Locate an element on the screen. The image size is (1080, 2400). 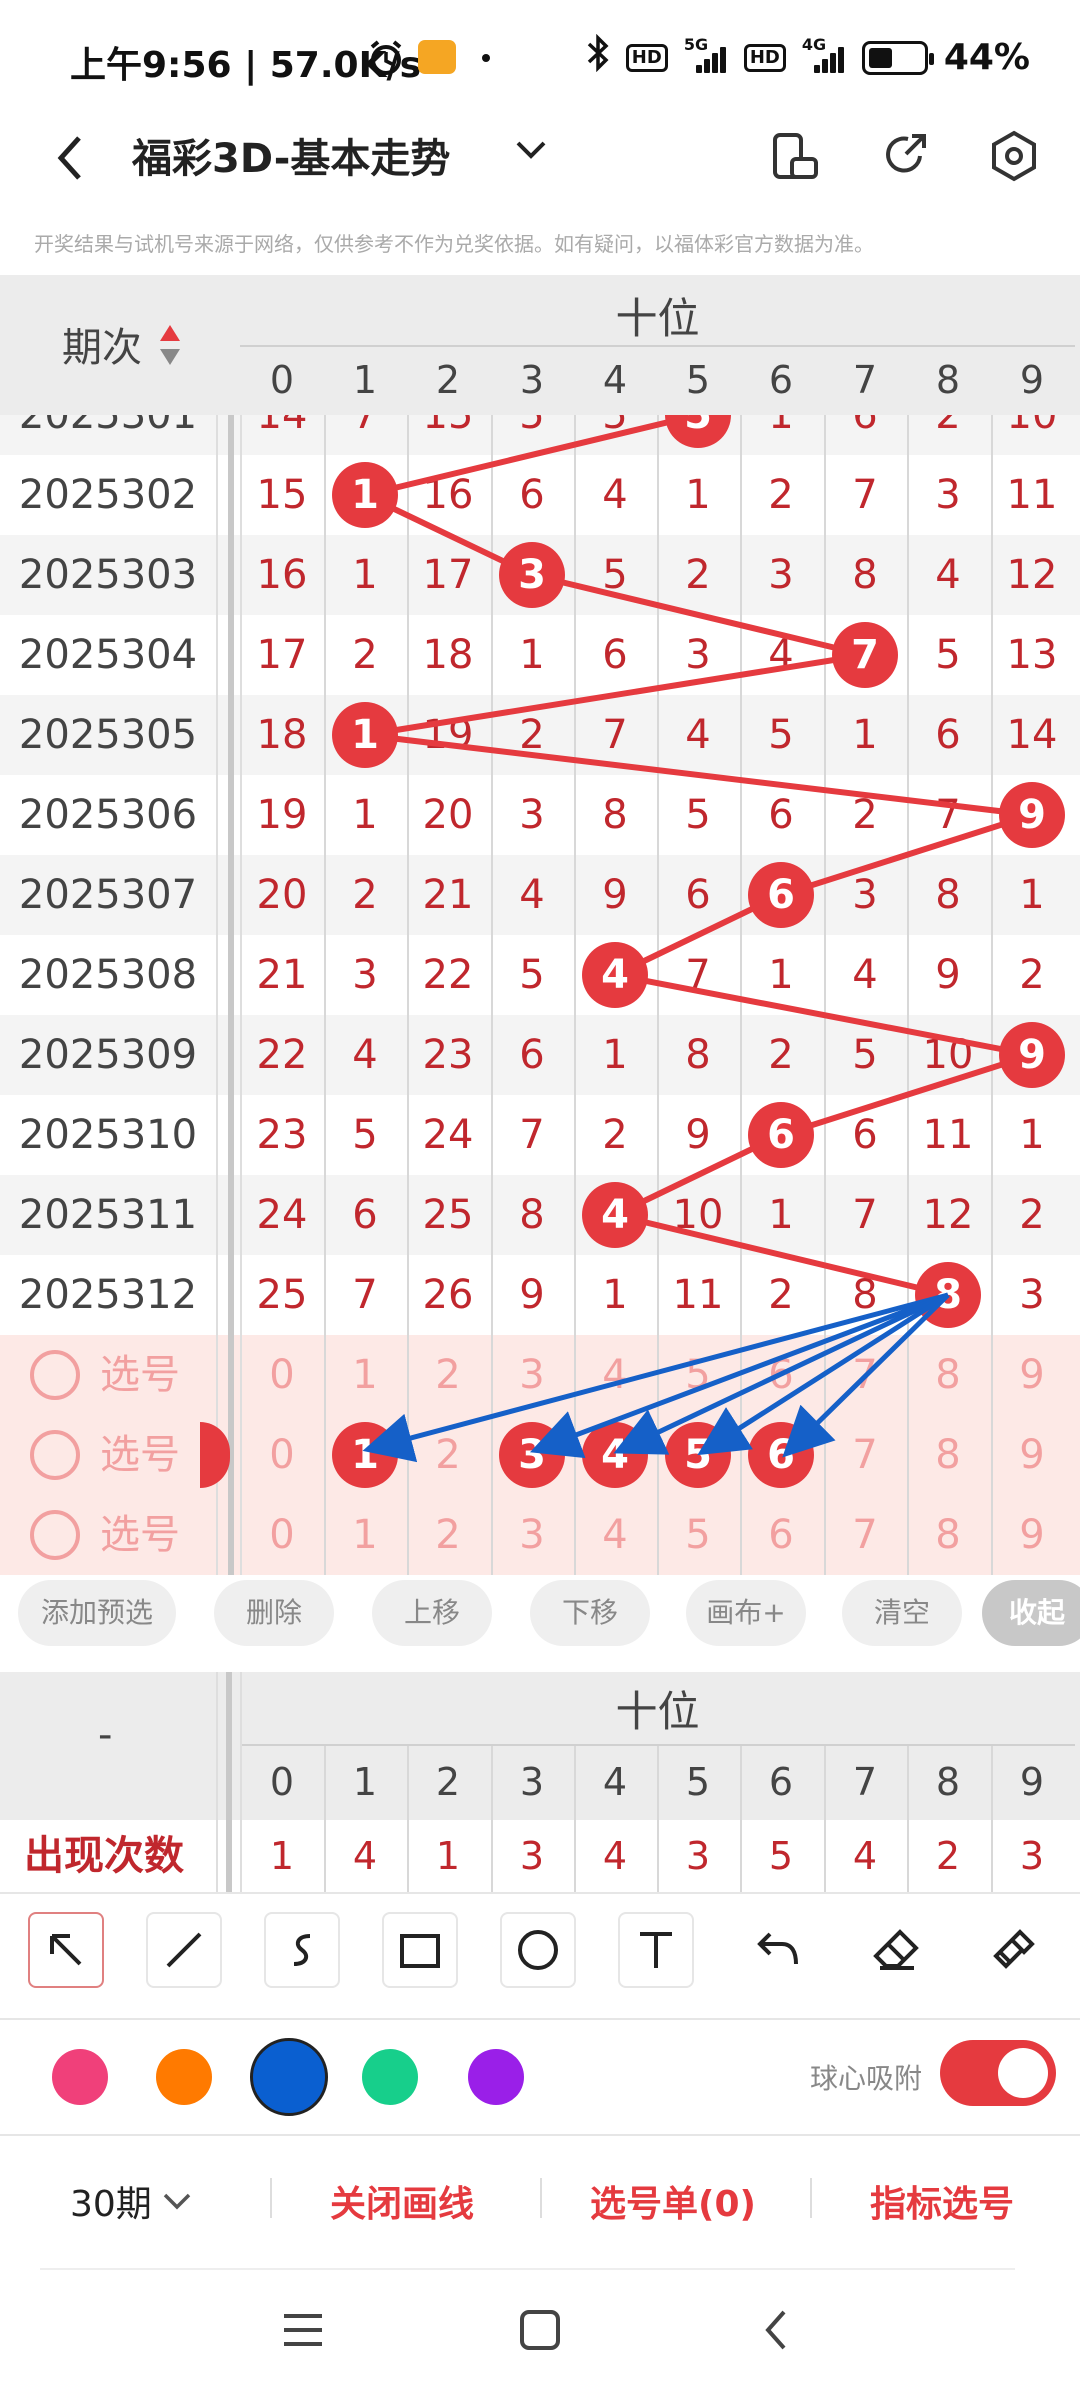
battery-icon is located at coordinates (897, 57).